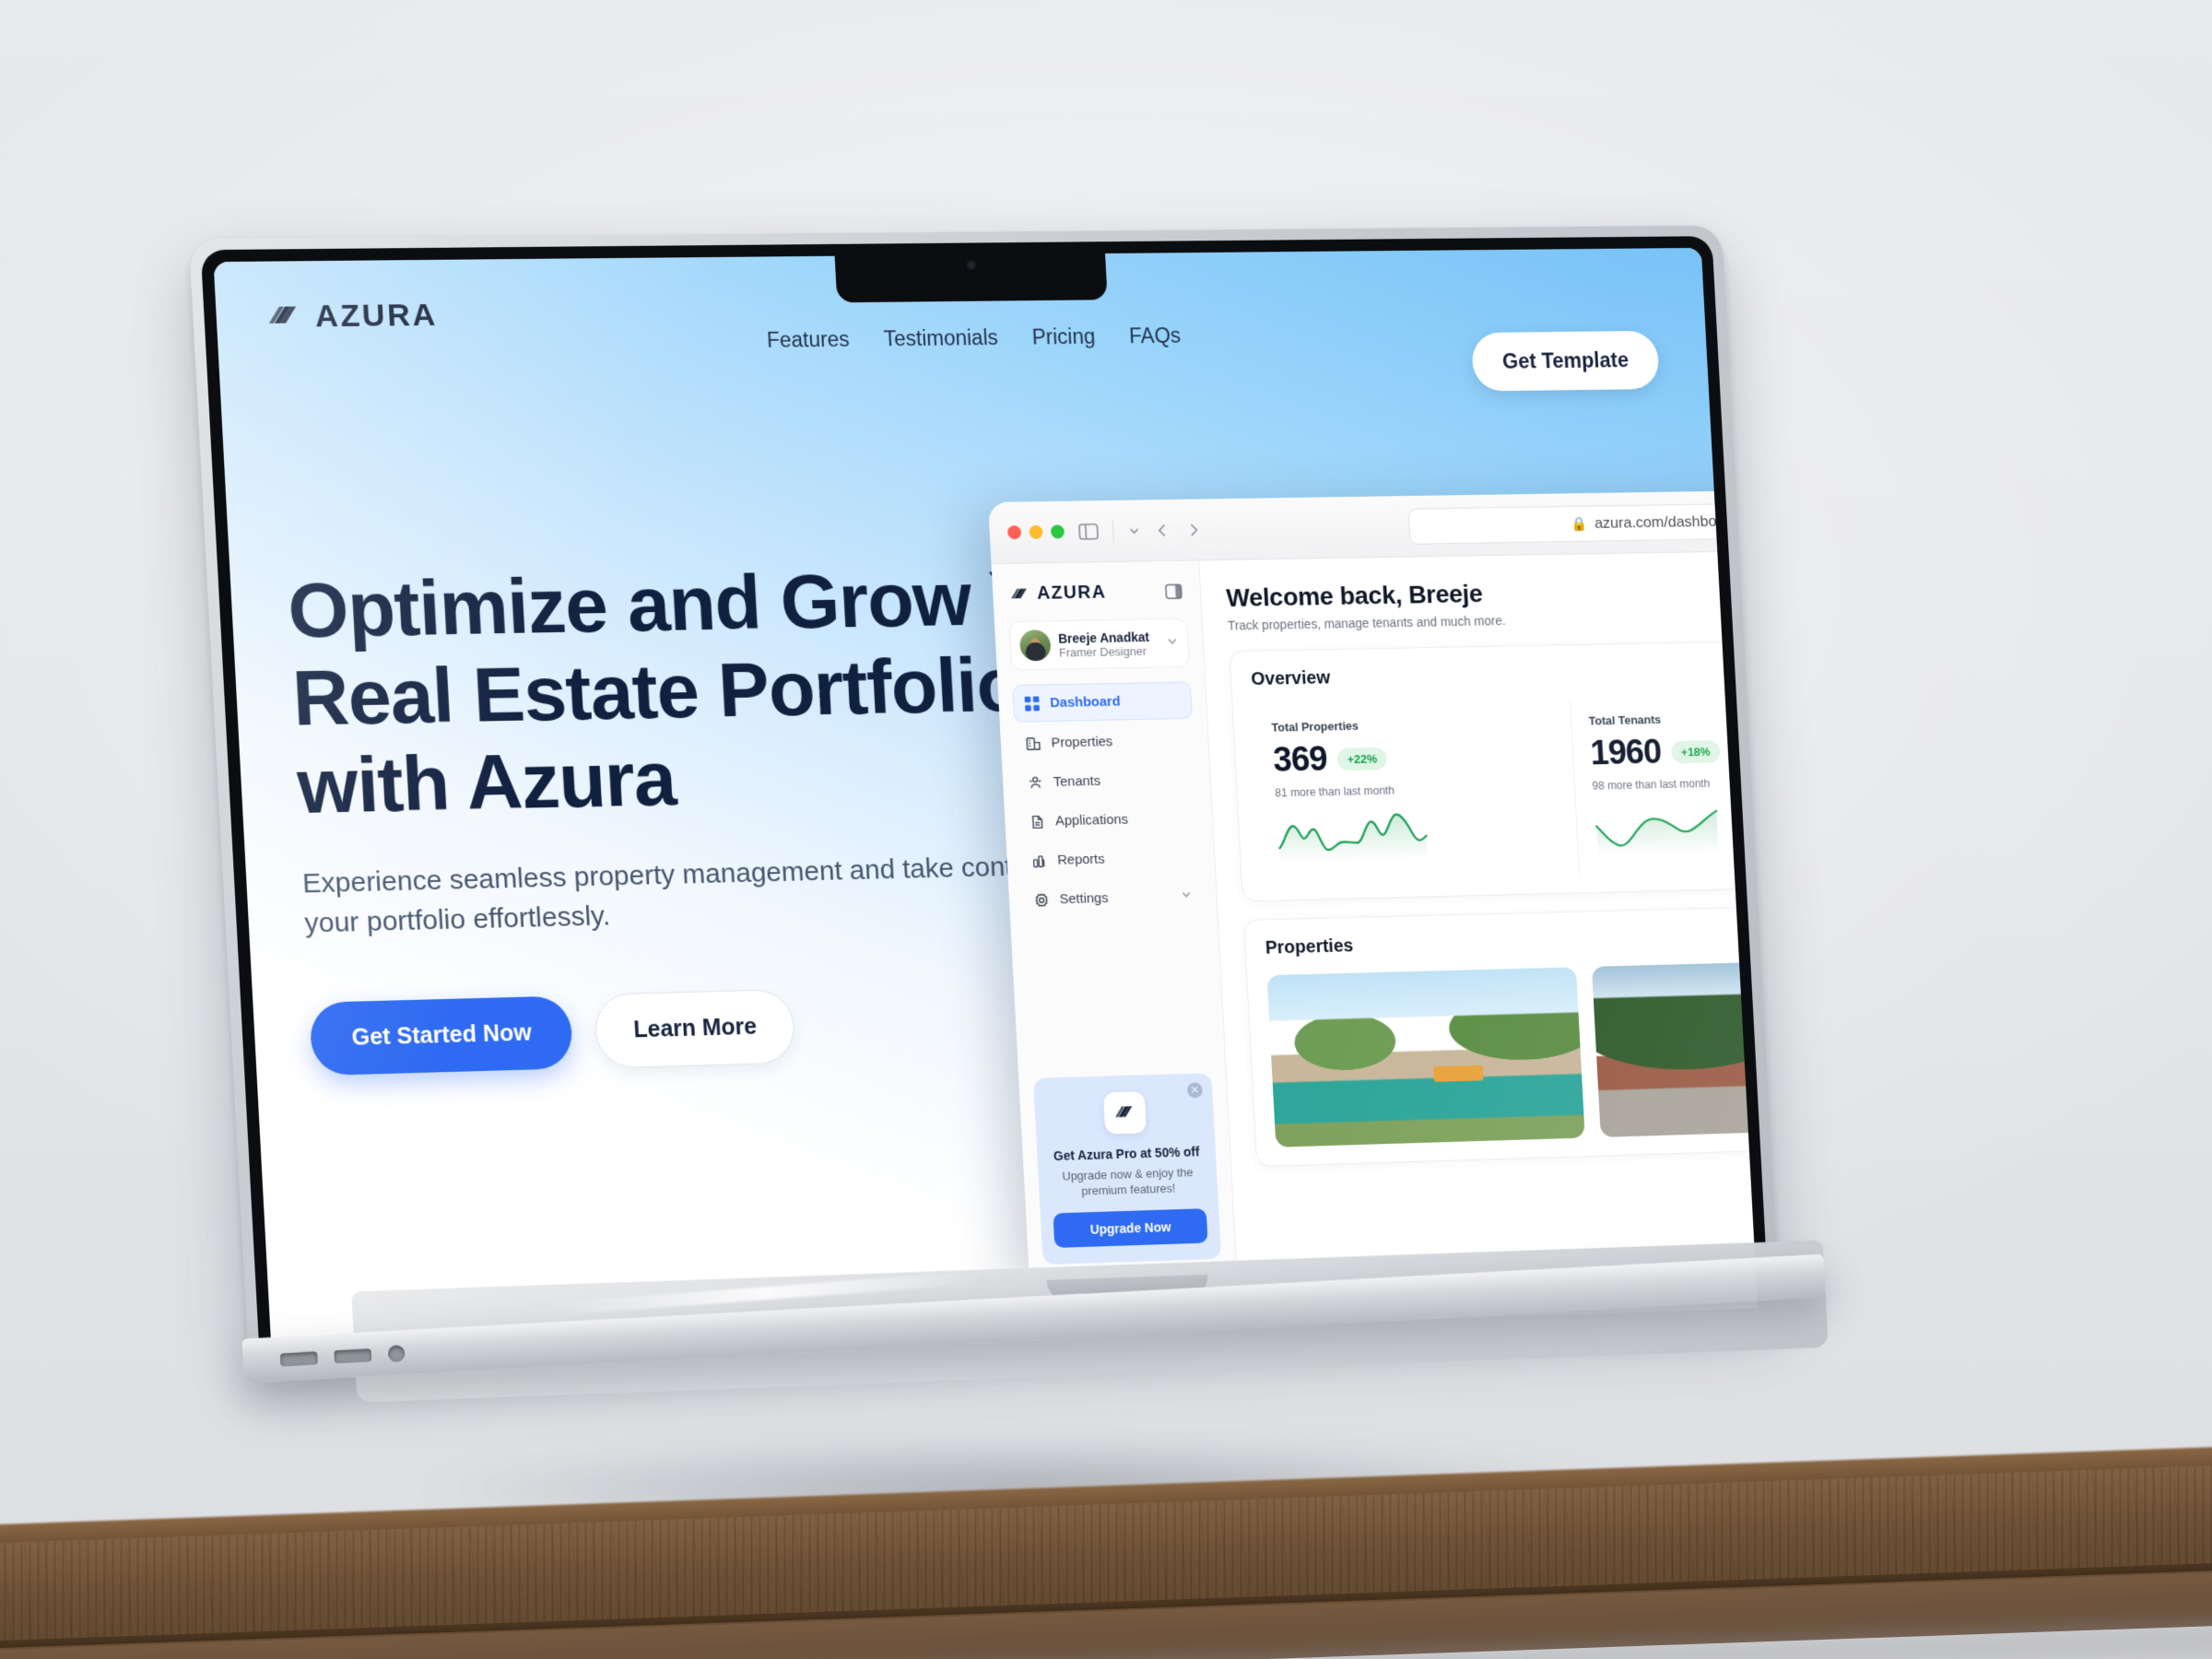  I want to click on user-name: Breeje Anadkat, so click(1103, 637).